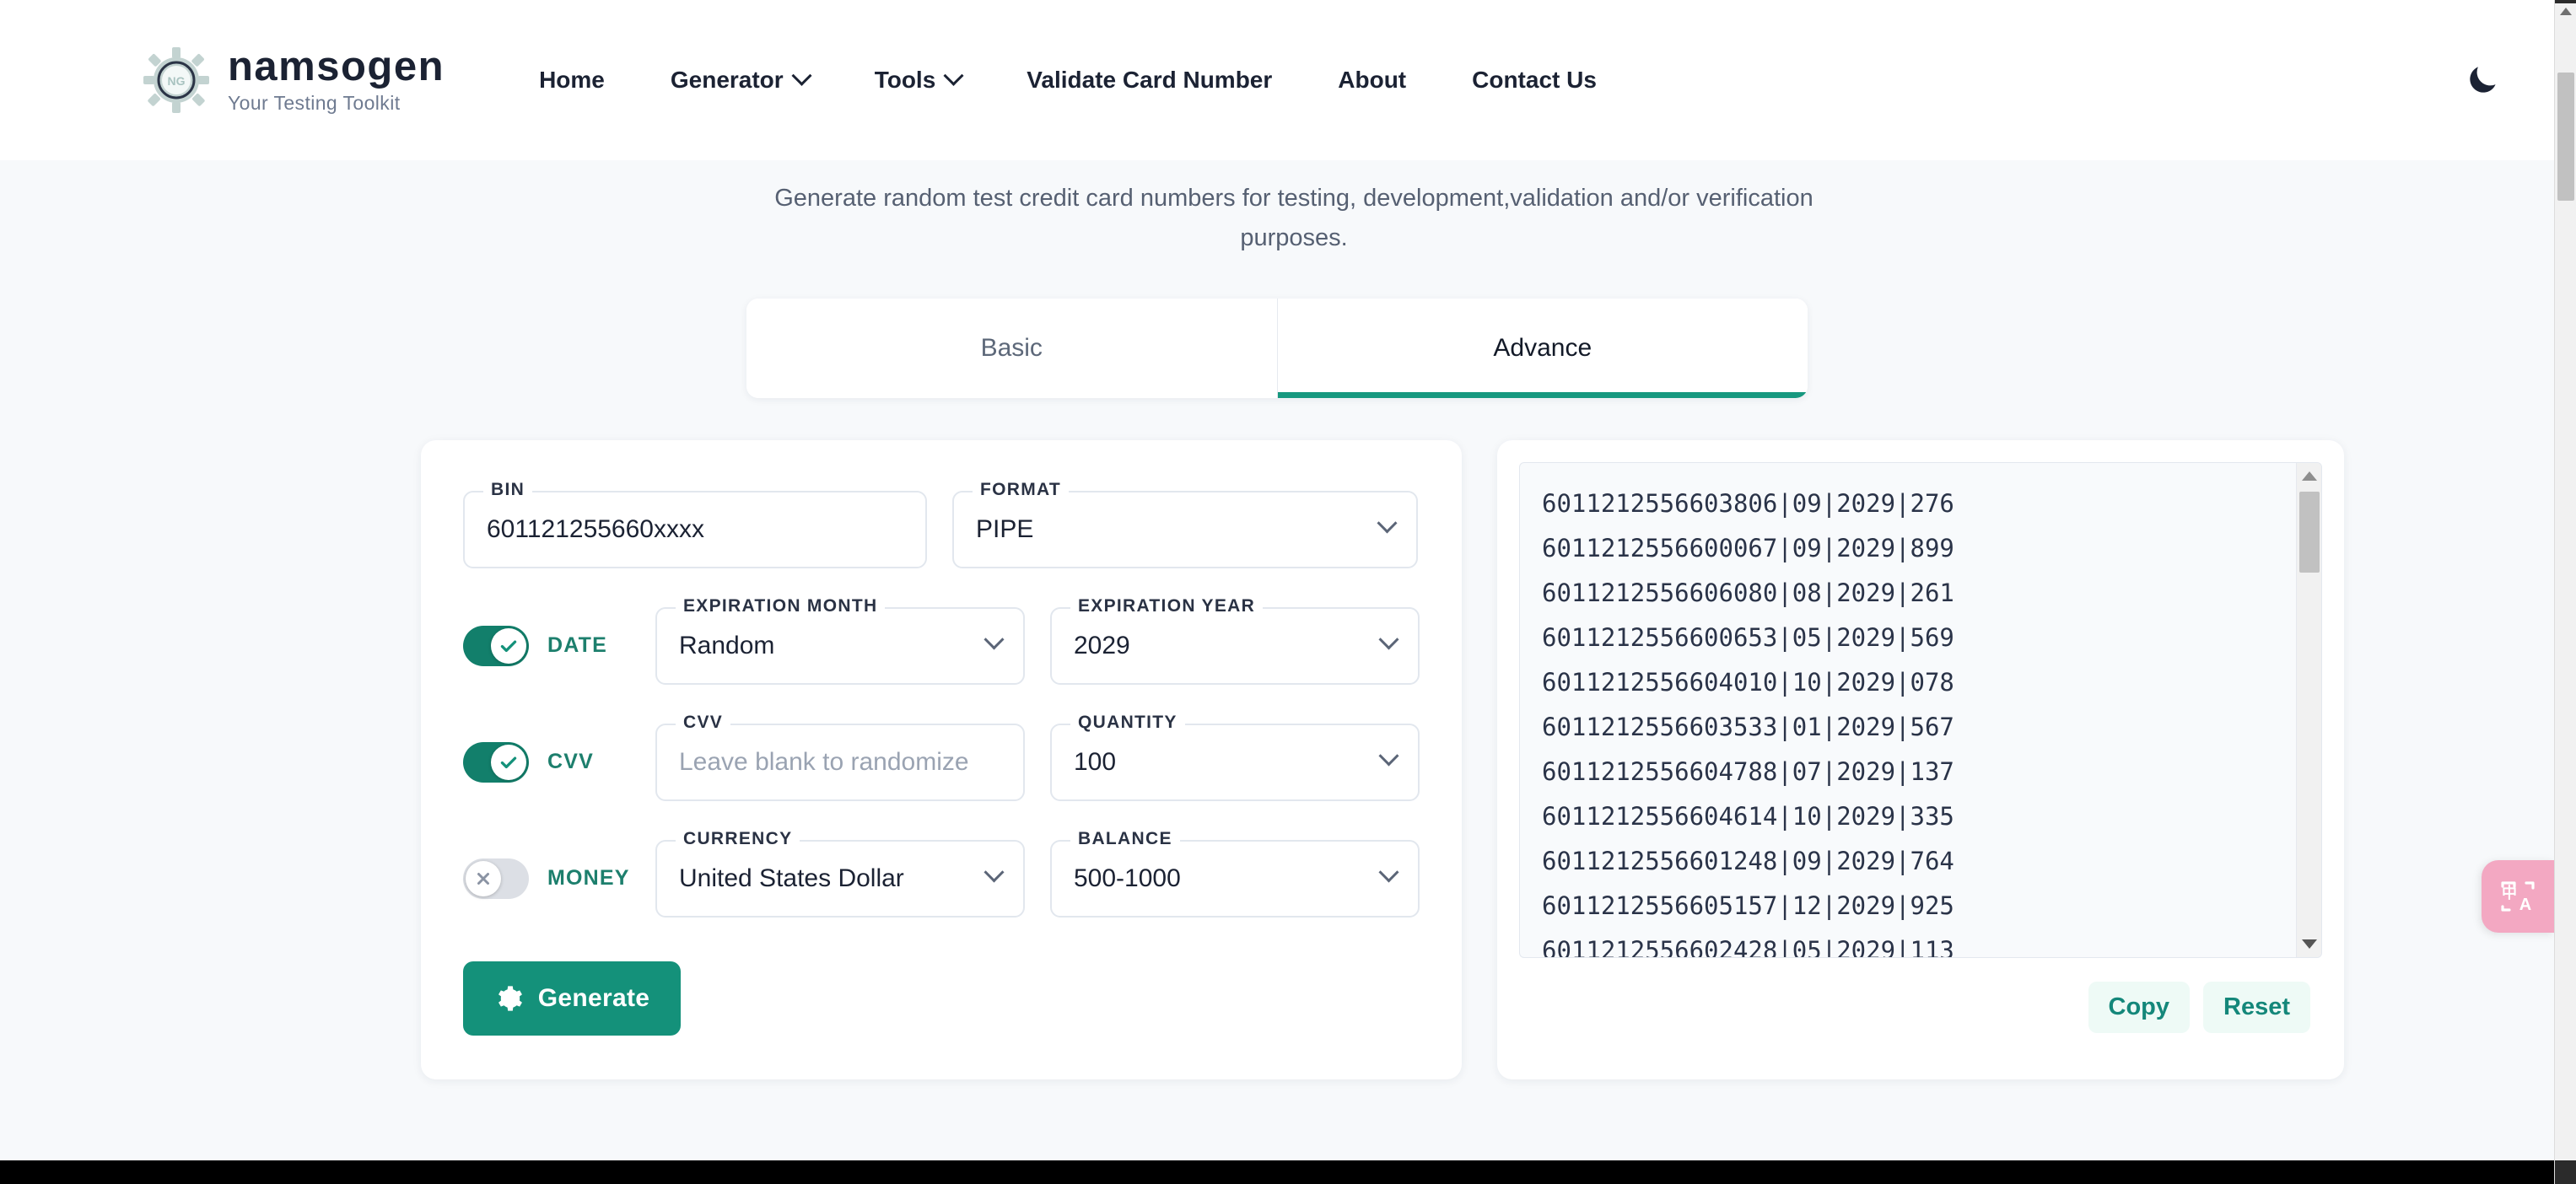  Describe the element at coordinates (1102, 645) in the screenshot. I see `expiration-year-value: 2029` at that location.